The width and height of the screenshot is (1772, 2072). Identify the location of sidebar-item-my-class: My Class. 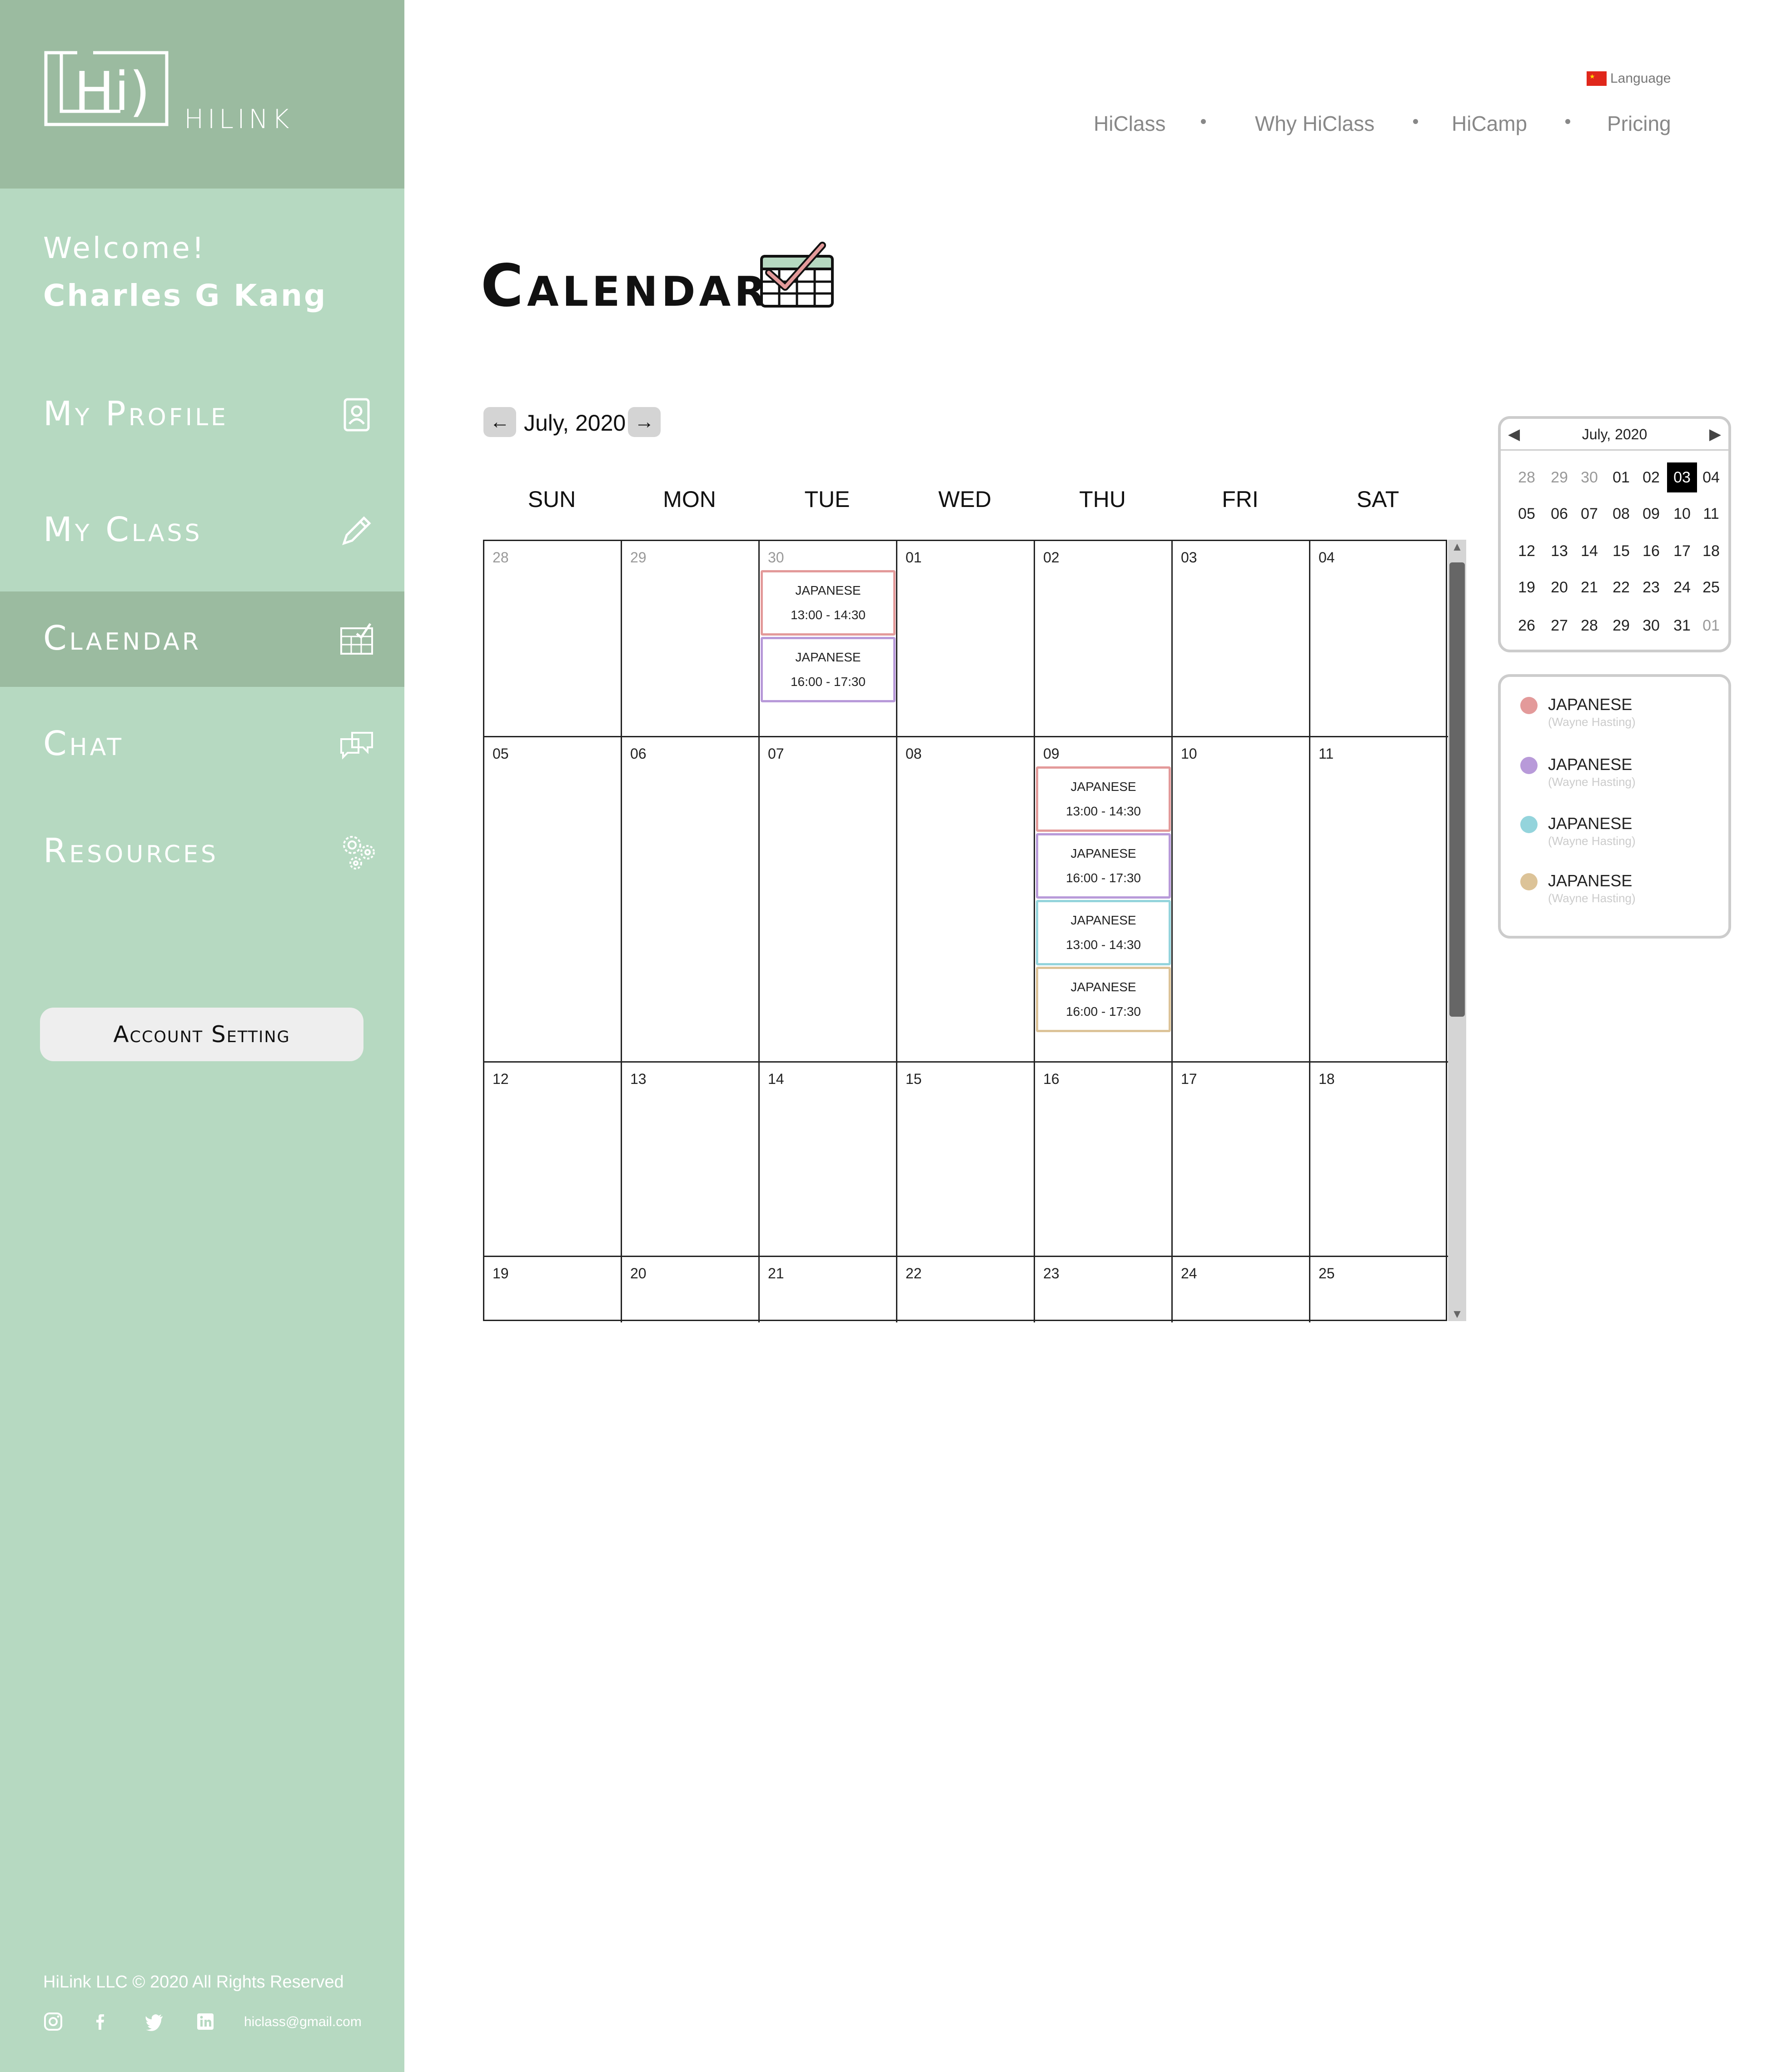
(202, 530).